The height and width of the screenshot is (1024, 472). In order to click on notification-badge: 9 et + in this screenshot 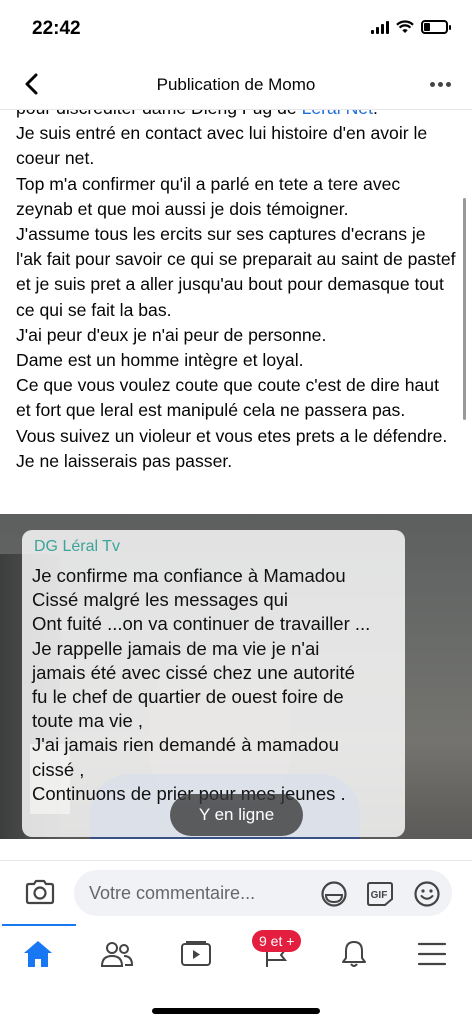, I will do `click(277, 941)`.